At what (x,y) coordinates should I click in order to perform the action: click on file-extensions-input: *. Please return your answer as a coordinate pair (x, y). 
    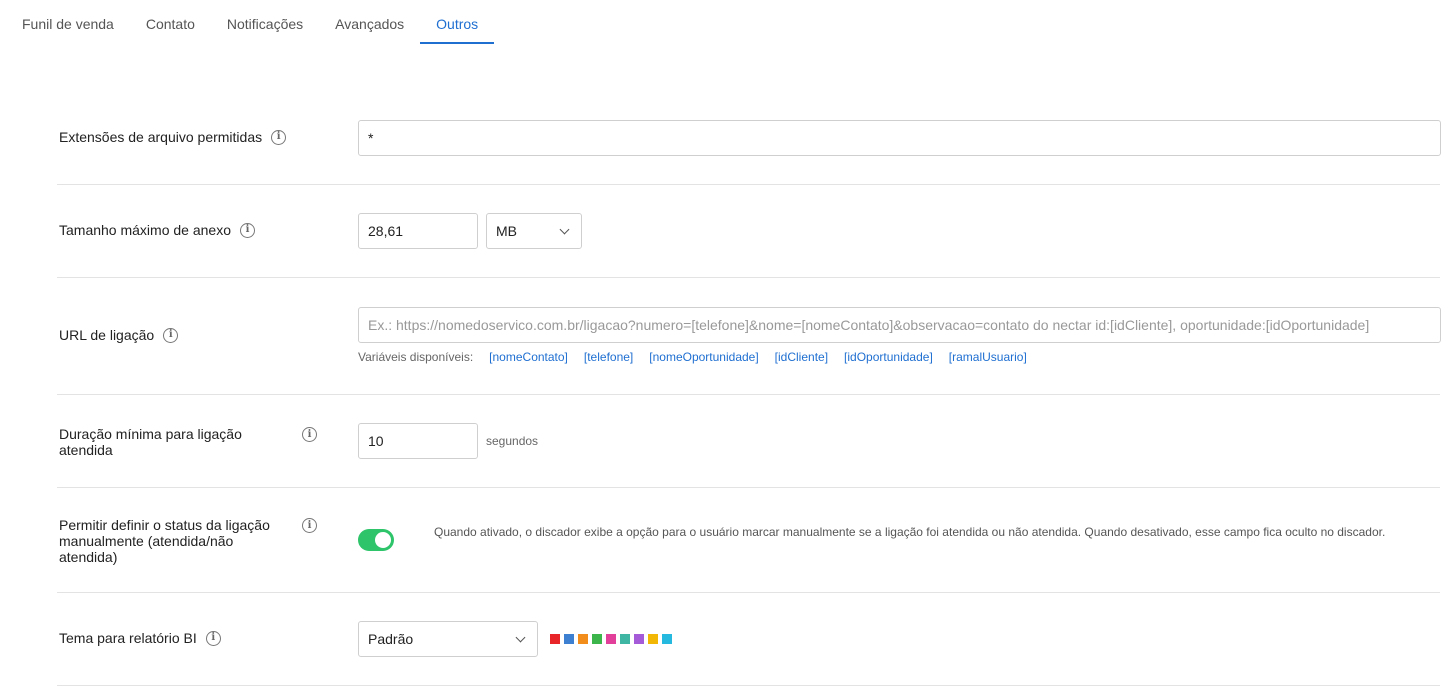
    Looking at the image, I should click on (899, 138).